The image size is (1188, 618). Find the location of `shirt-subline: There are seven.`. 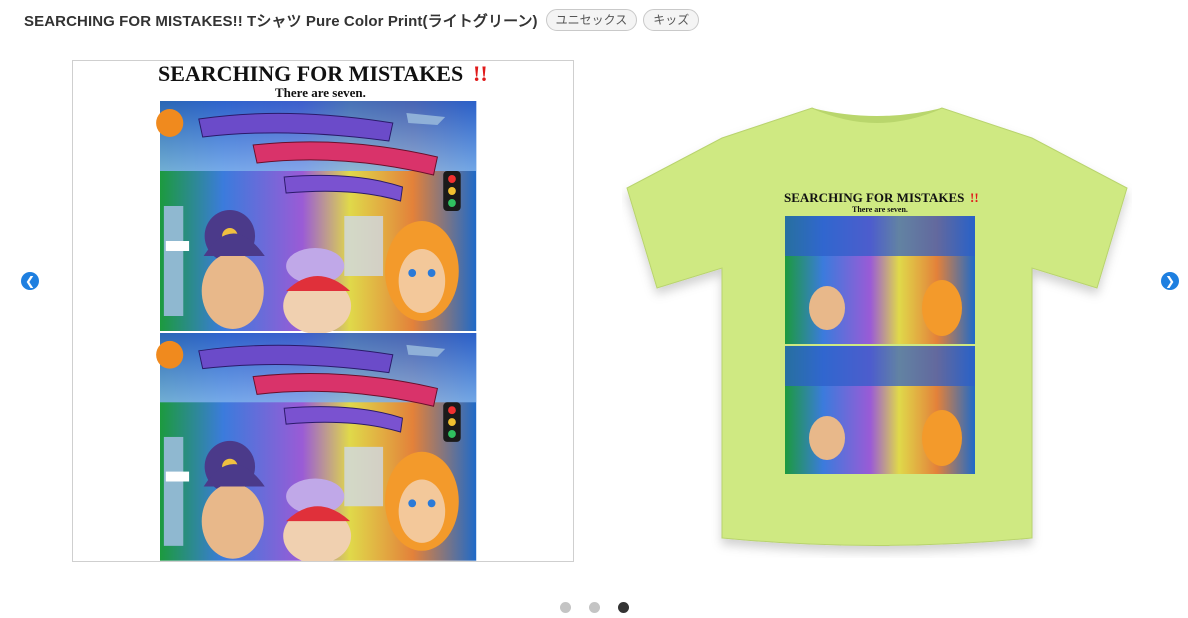

shirt-subline: There are seven. is located at coordinates (880, 209).